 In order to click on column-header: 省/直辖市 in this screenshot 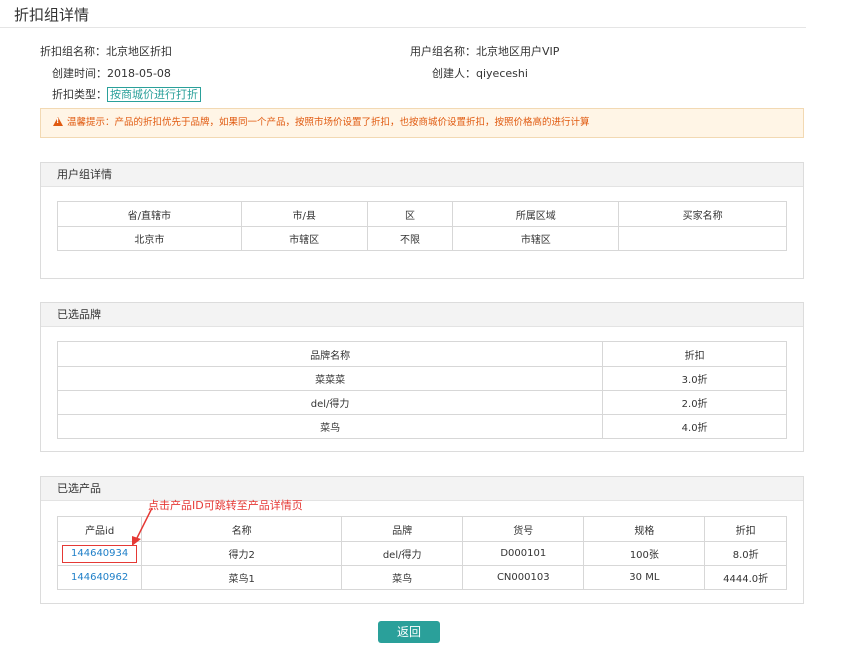, I will do `click(149, 214)`.